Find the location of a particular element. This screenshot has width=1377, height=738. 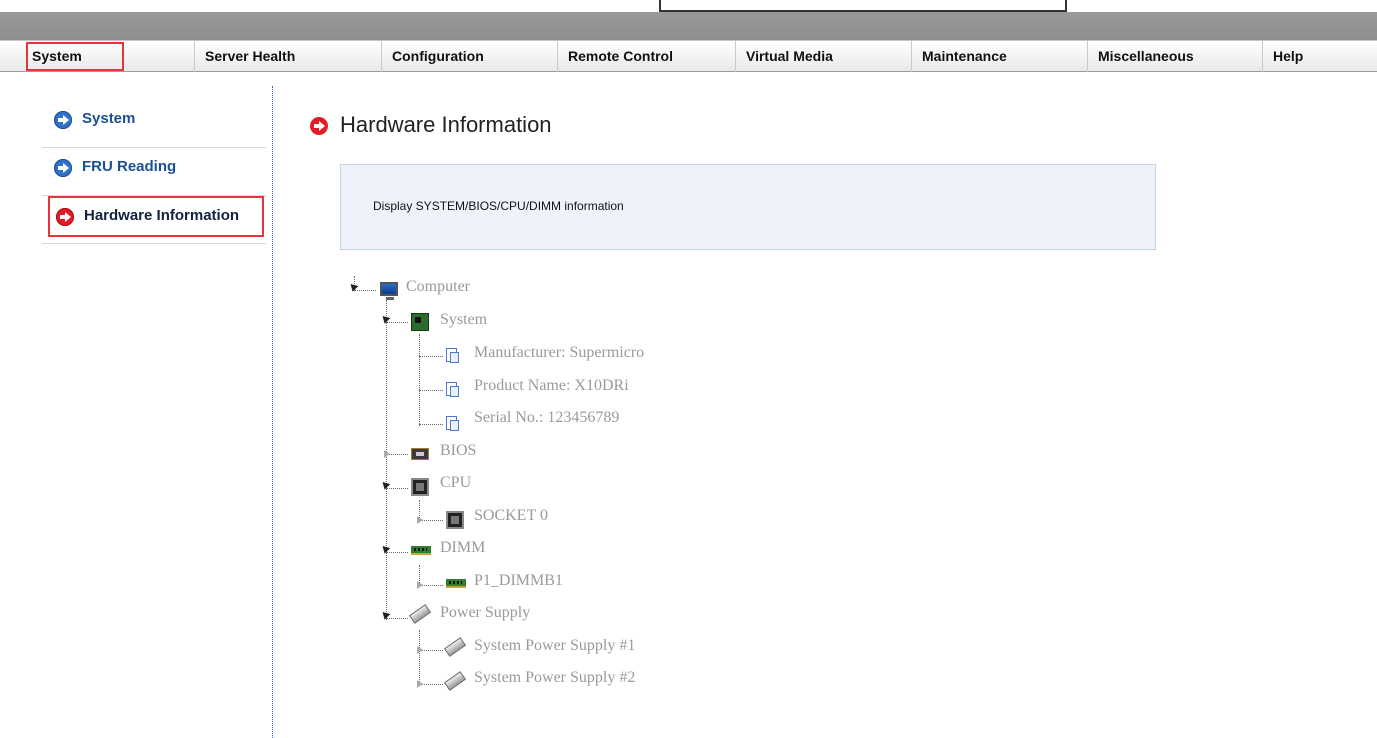

menu-server-health: Server Health is located at coordinates (284, 56).